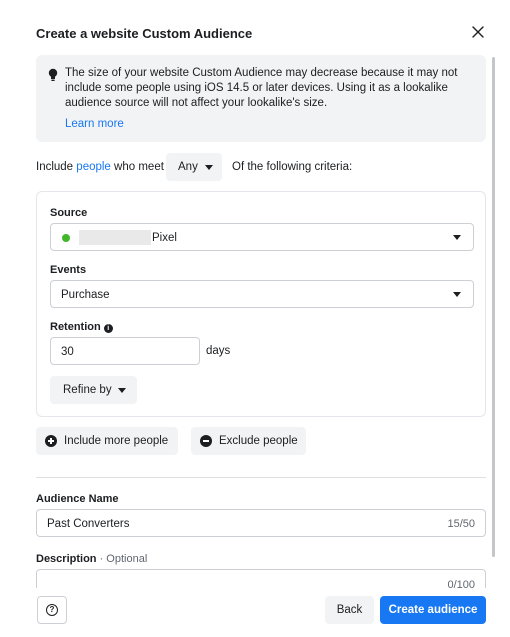  What do you see at coordinates (87, 390) in the screenshot?
I see `refine-by-label: Refine by` at bounding box center [87, 390].